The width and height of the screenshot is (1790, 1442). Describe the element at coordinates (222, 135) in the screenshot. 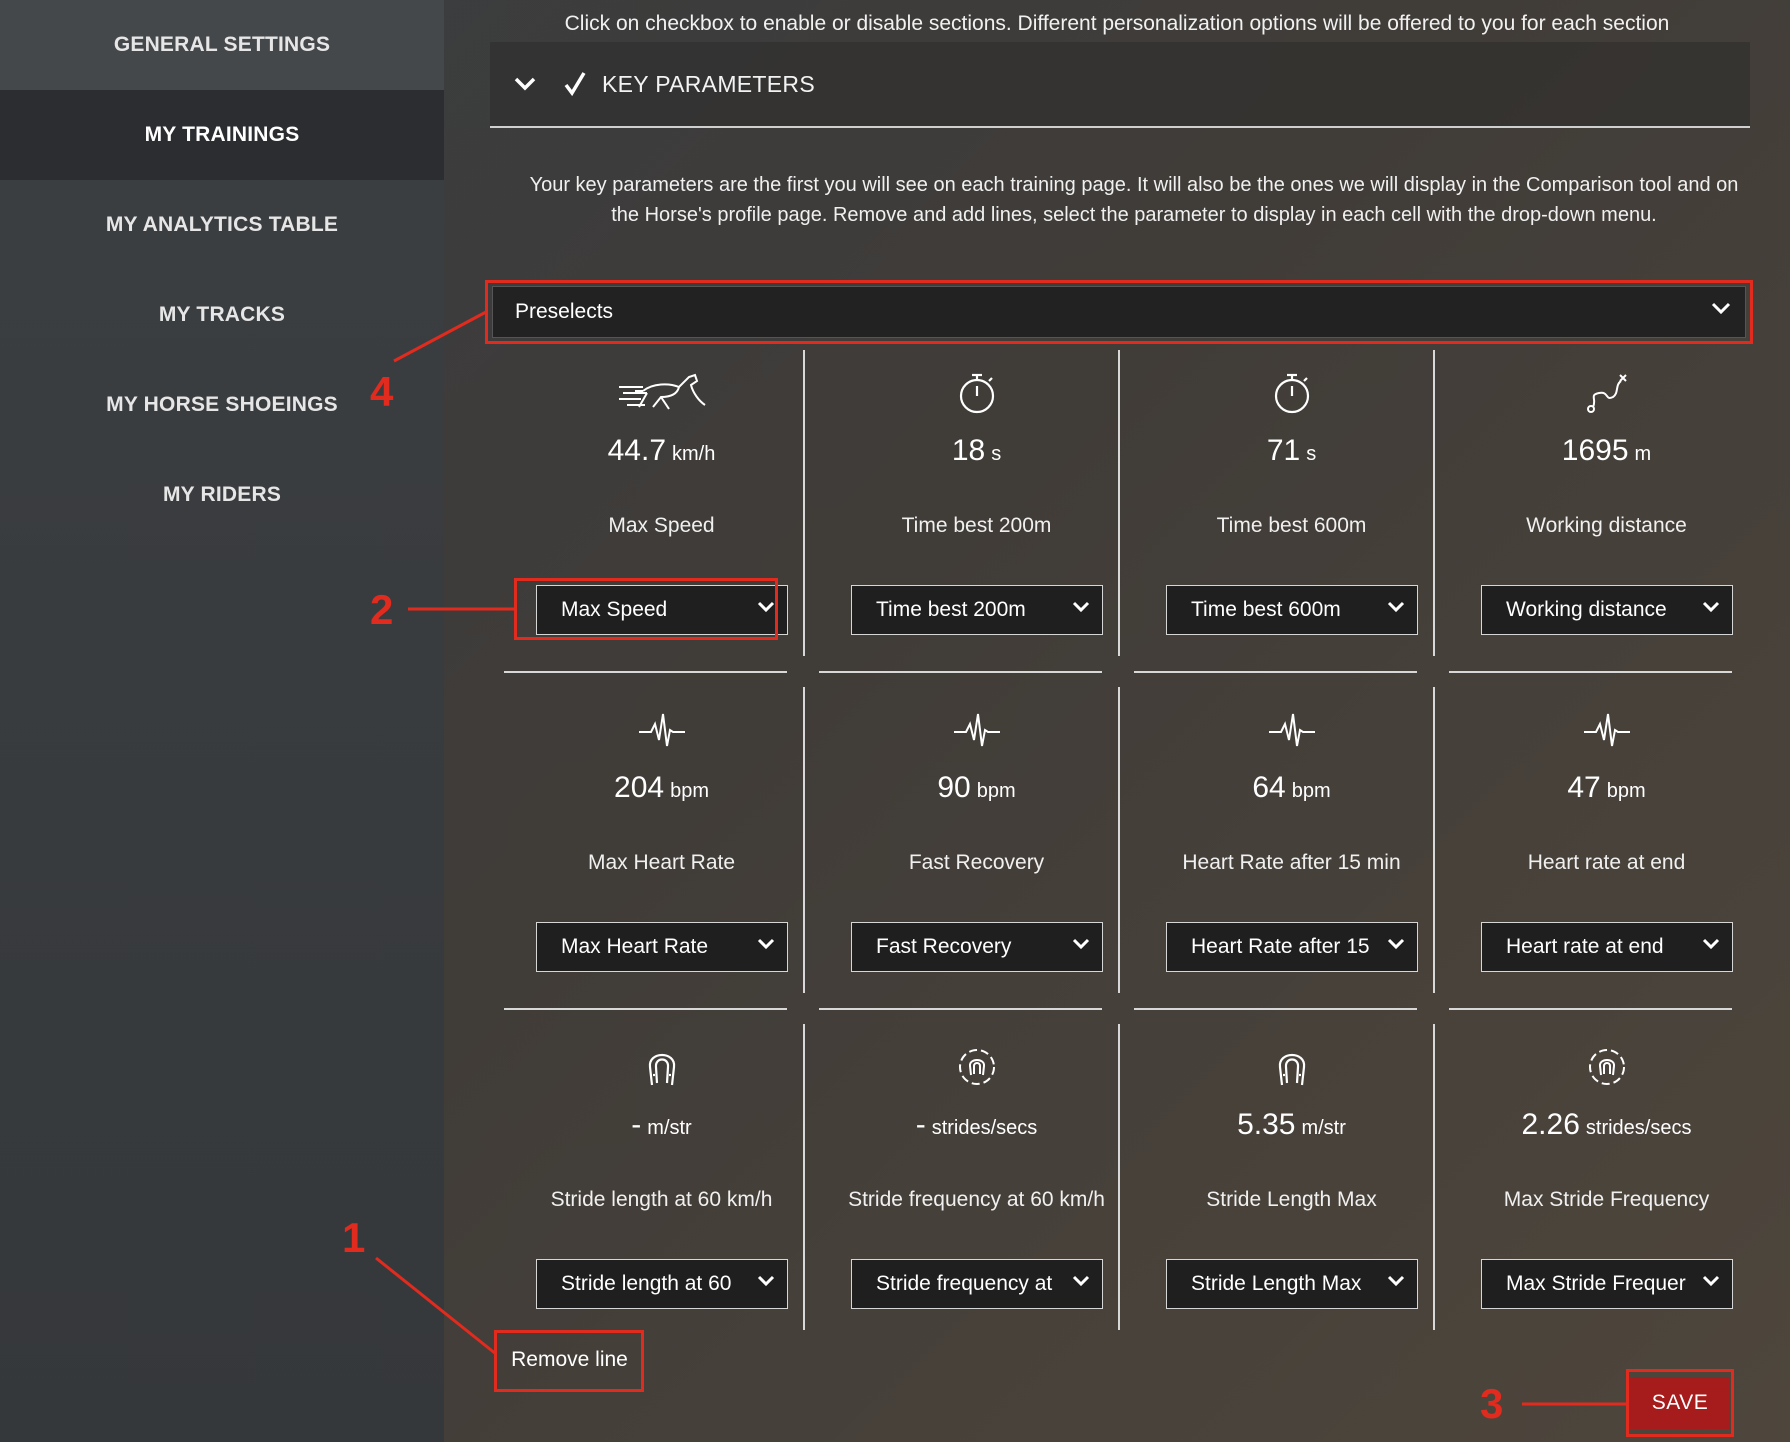

I see `sidebar-item-my-trainings: MY TRAININGS` at that location.